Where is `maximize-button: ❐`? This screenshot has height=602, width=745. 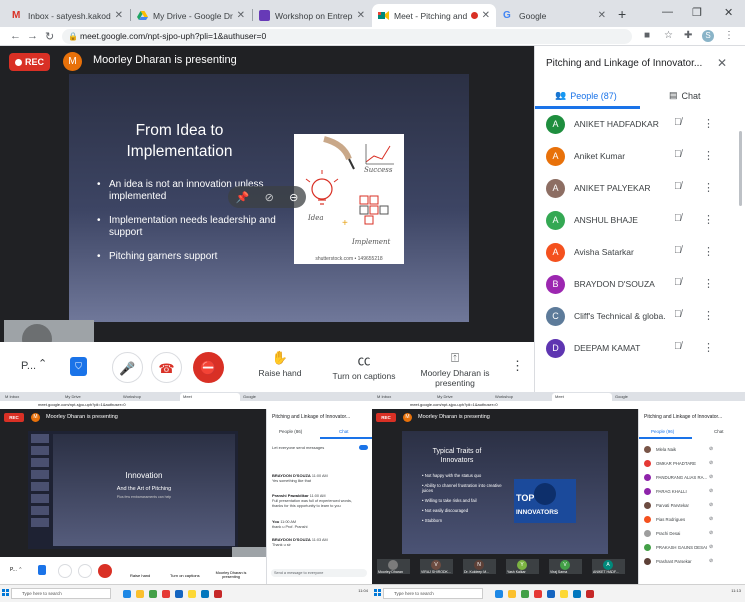
maximize-button: ❐ is located at coordinates (697, 12).